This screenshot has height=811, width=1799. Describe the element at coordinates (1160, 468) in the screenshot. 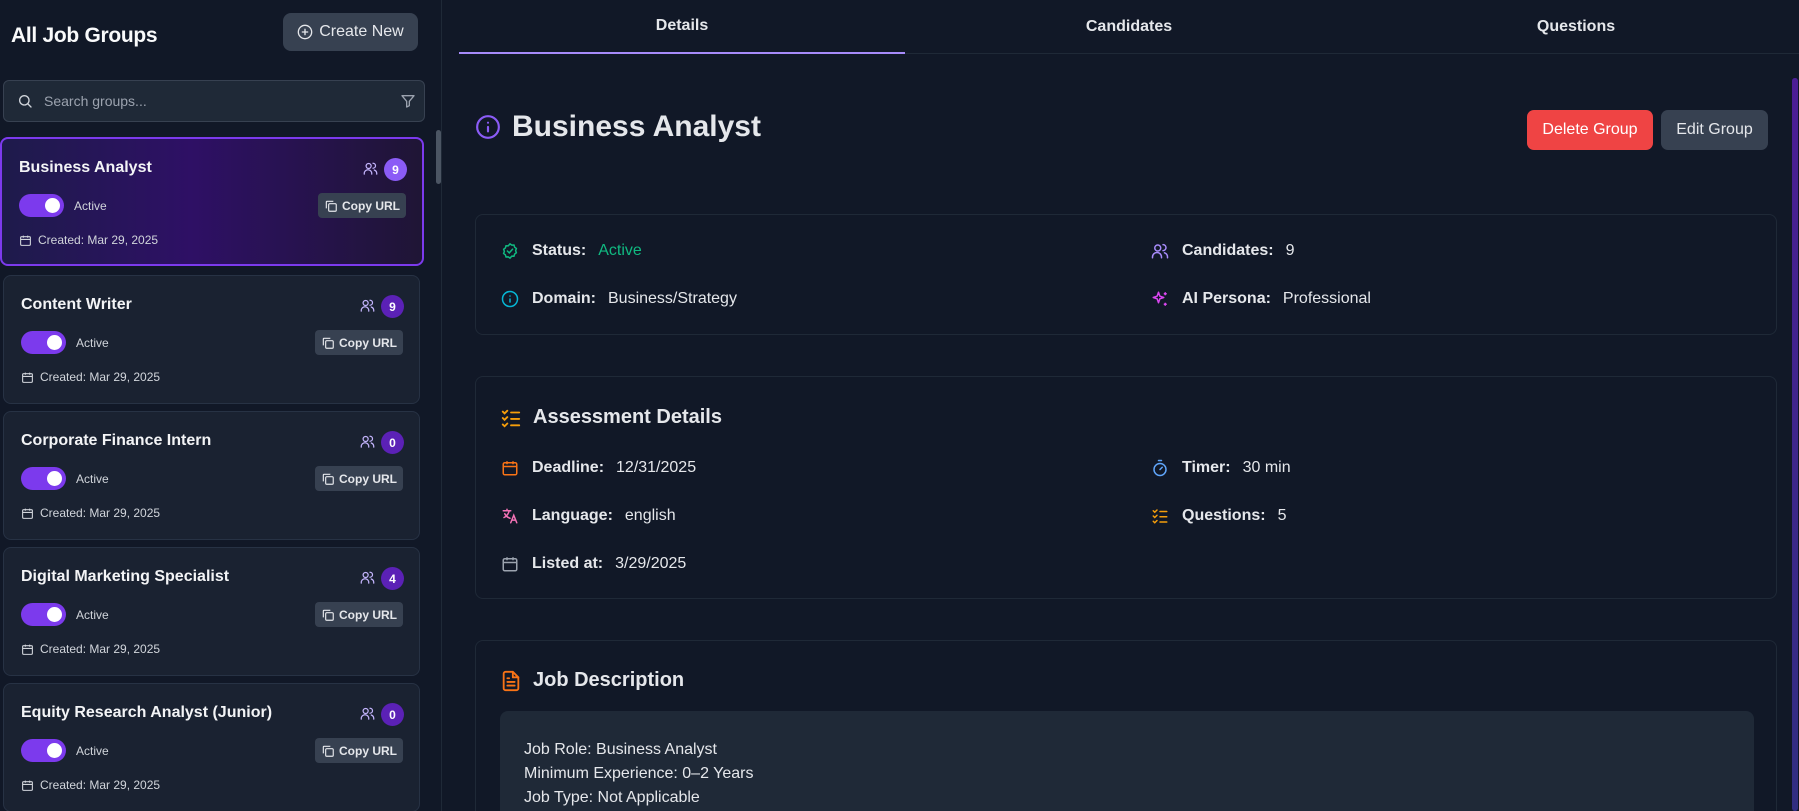

I see `timer-icon` at that location.